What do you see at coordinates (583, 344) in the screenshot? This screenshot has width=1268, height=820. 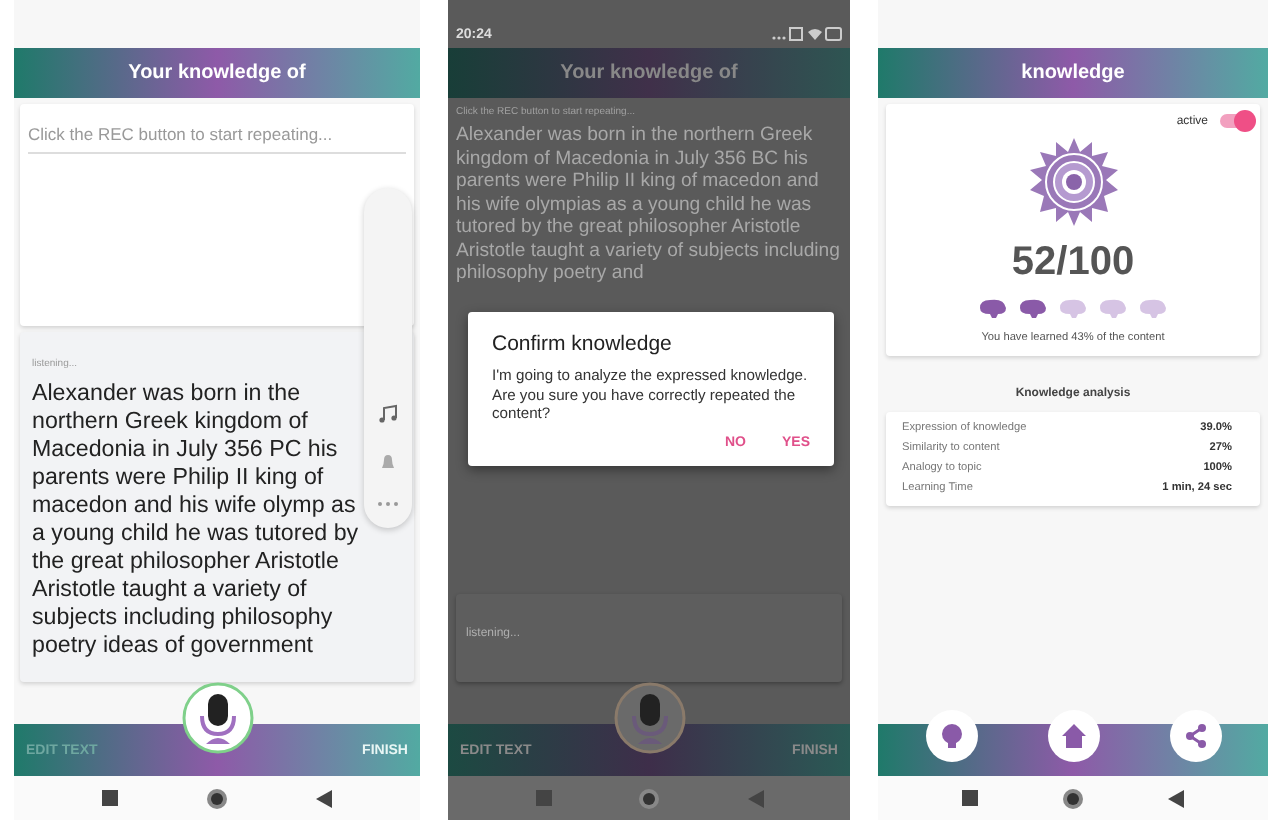 I see `dialog-title: Confirm knowledge` at bounding box center [583, 344].